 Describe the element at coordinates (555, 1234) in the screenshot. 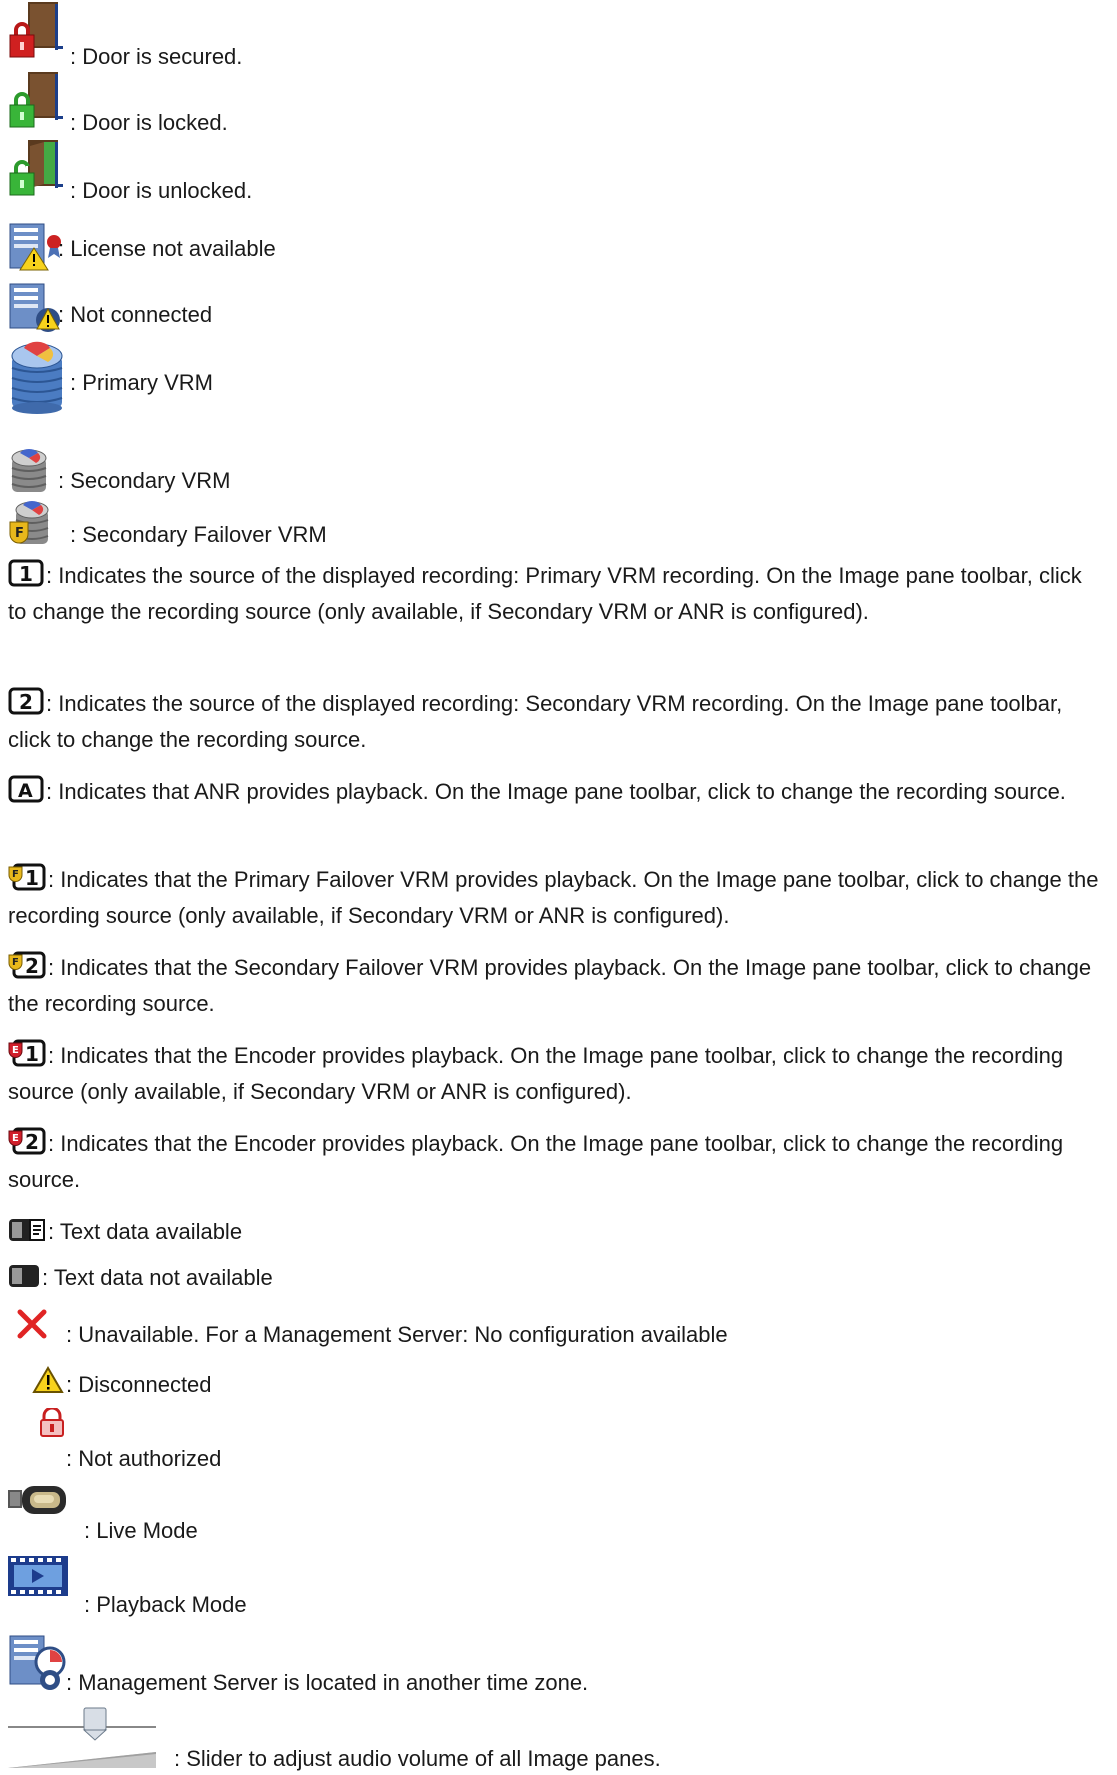

I see `legend-entry-text-data-available: : Text data available` at that location.